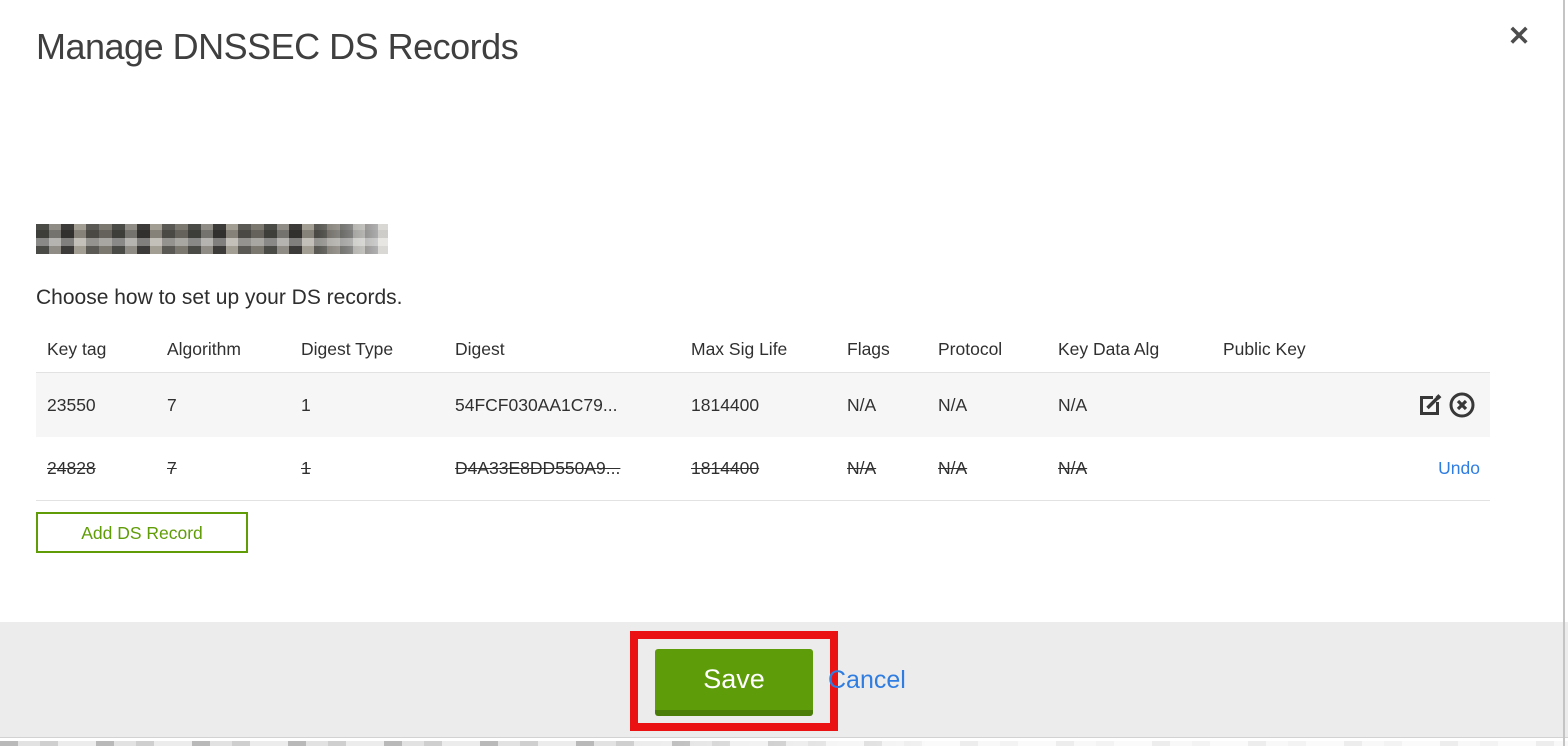  Describe the element at coordinates (480, 349) in the screenshot. I see `header-digest: Digest` at that location.